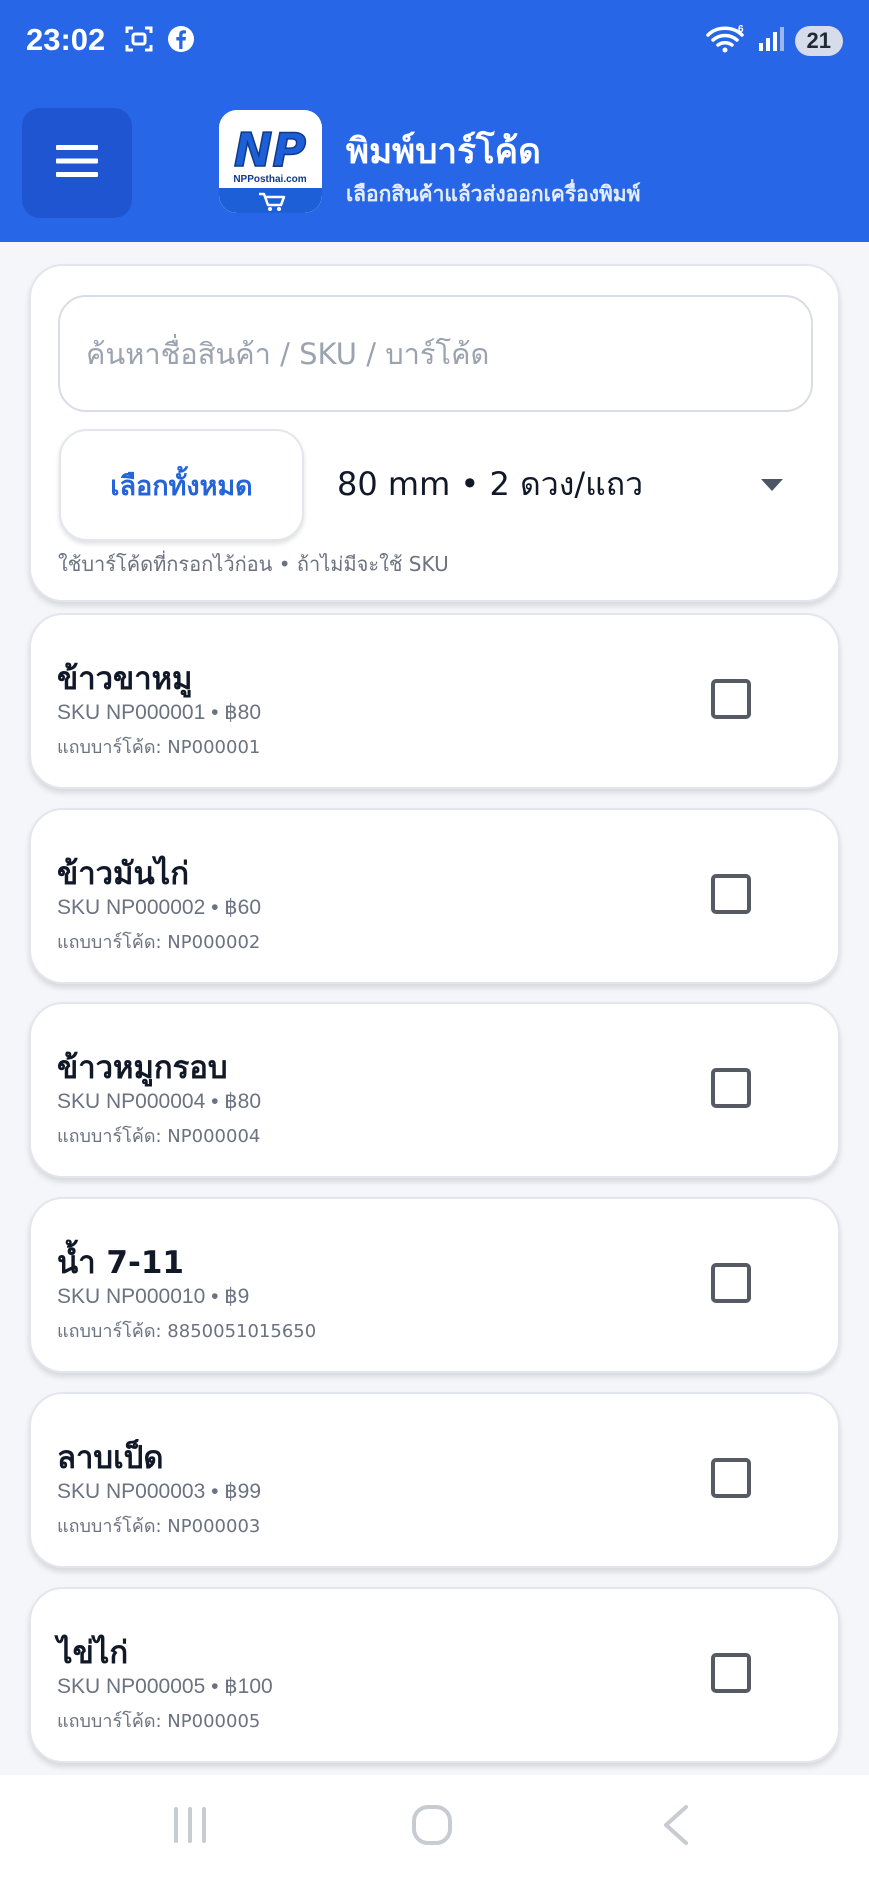  Describe the element at coordinates (181, 41) in the screenshot. I see `facebook-icon` at that location.